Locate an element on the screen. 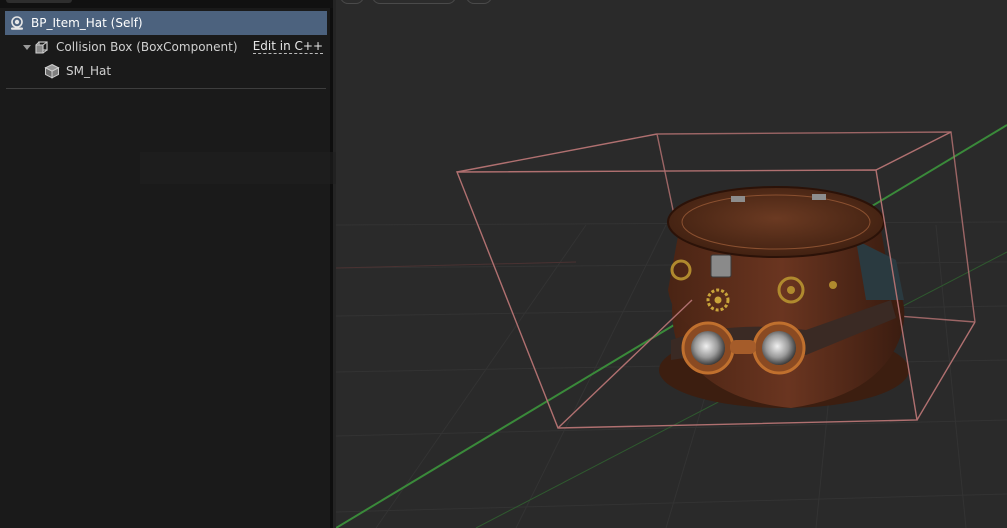  blueprint-actor-icon is located at coordinates (17, 23).